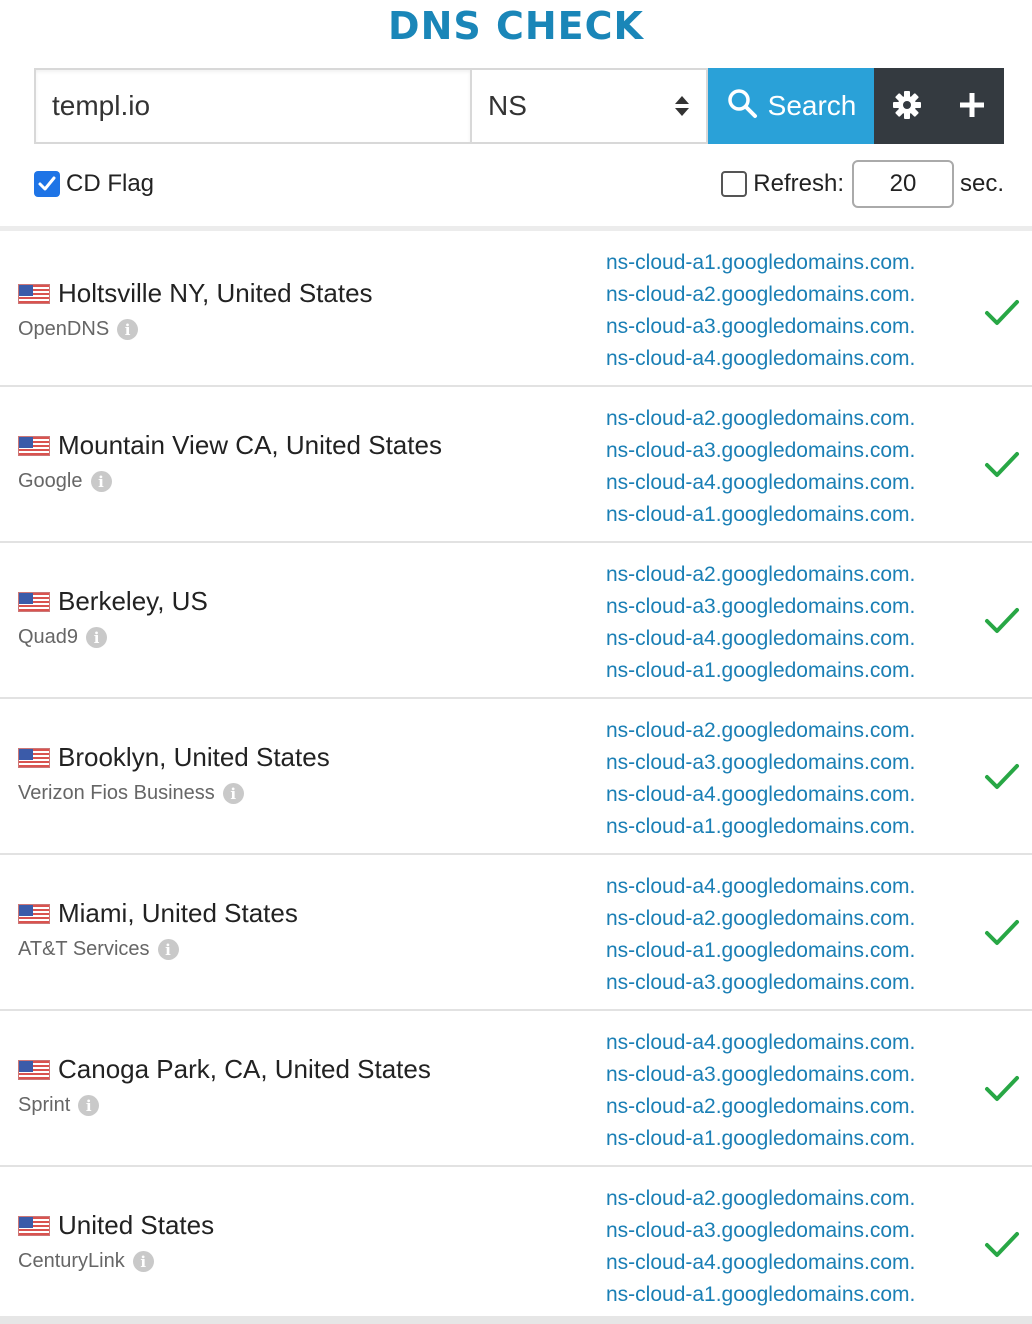 Image resolution: width=1032 pixels, height=1324 pixels. I want to click on refresh-label: Refresh:, so click(798, 183).